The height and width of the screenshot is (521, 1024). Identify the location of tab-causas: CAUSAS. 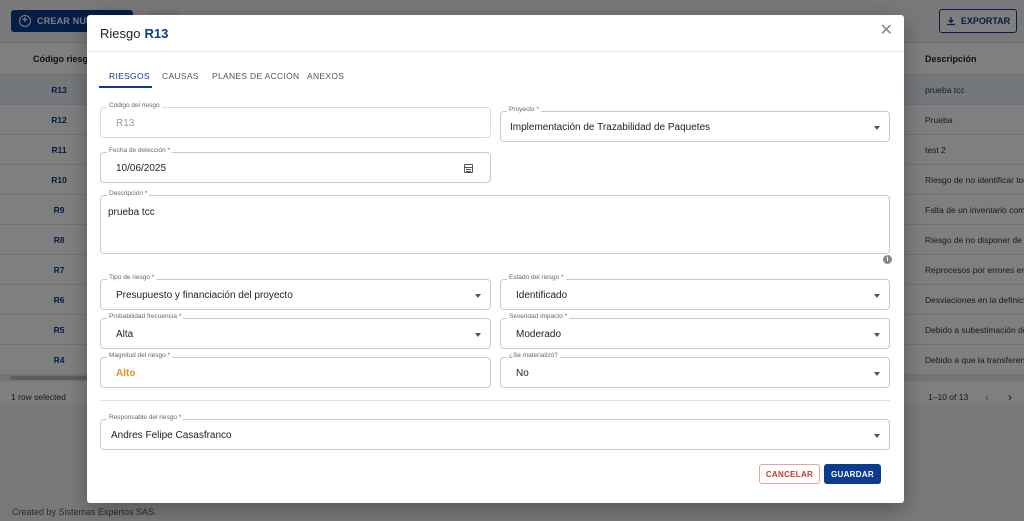
(180, 76).